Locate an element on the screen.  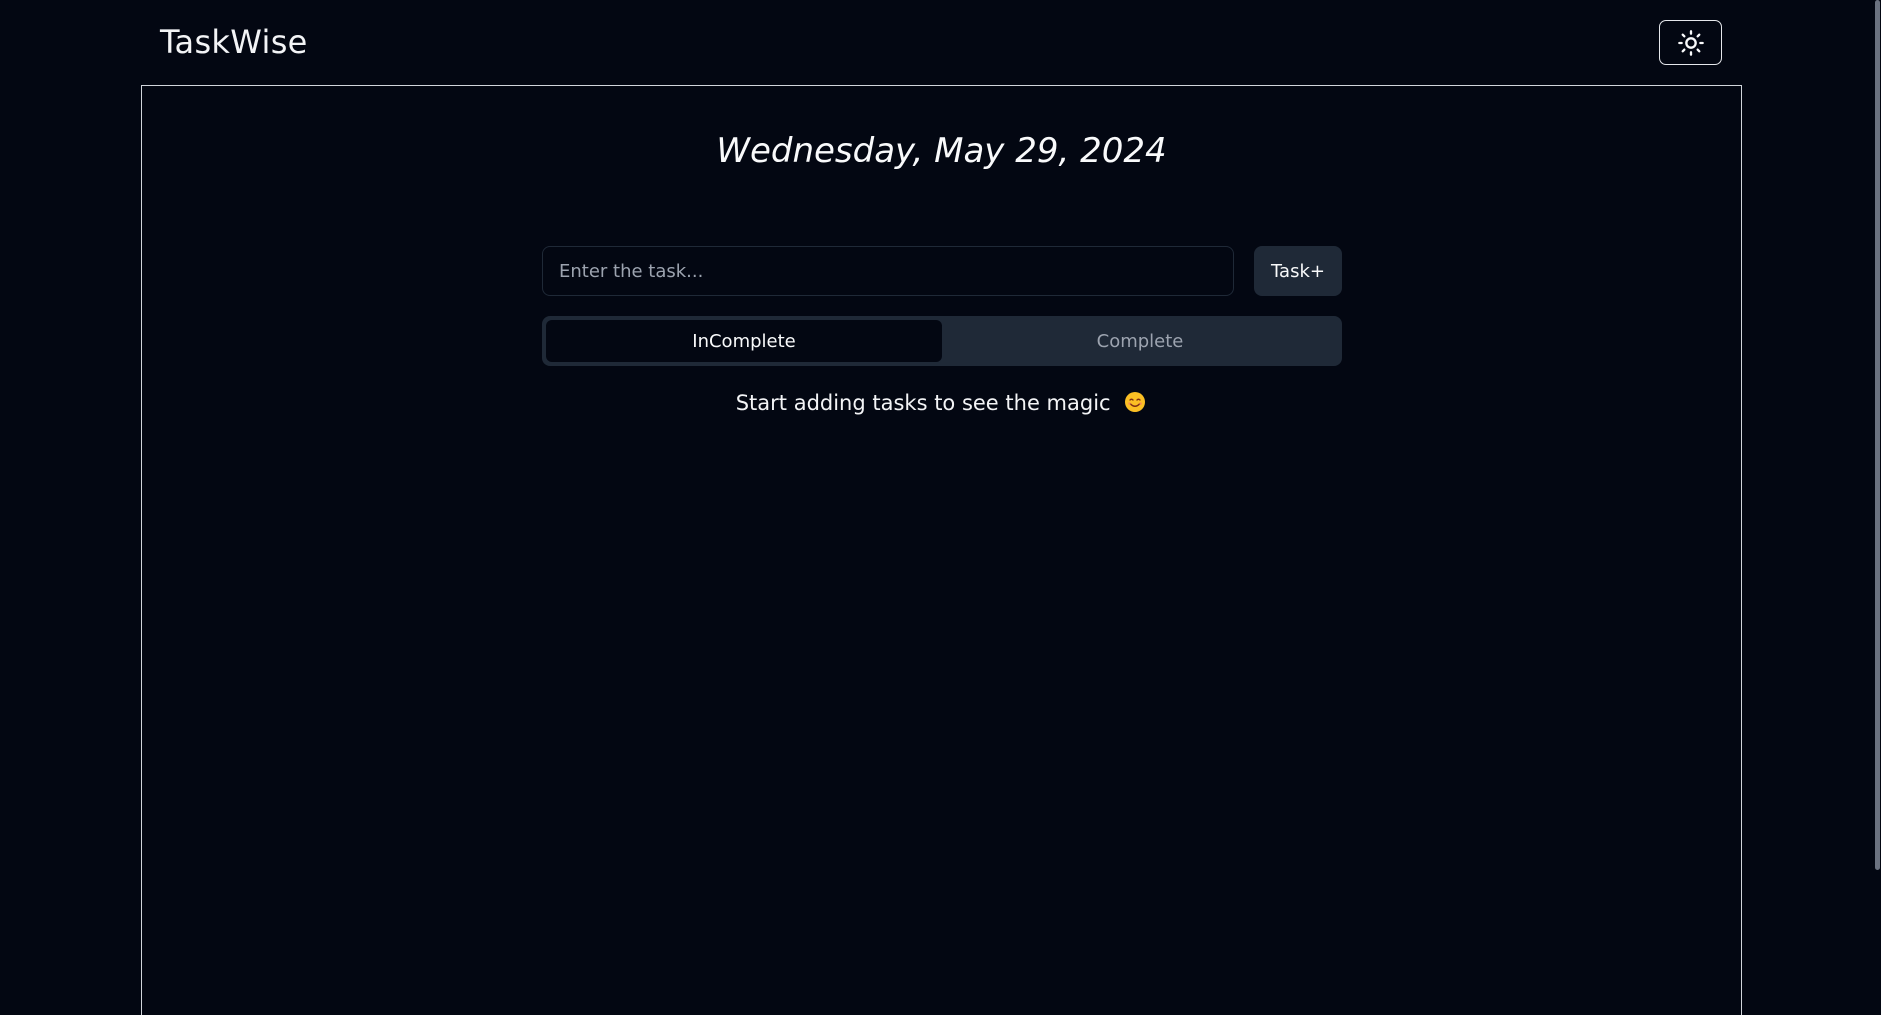
app-title: TaskWise is located at coordinates (234, 42).